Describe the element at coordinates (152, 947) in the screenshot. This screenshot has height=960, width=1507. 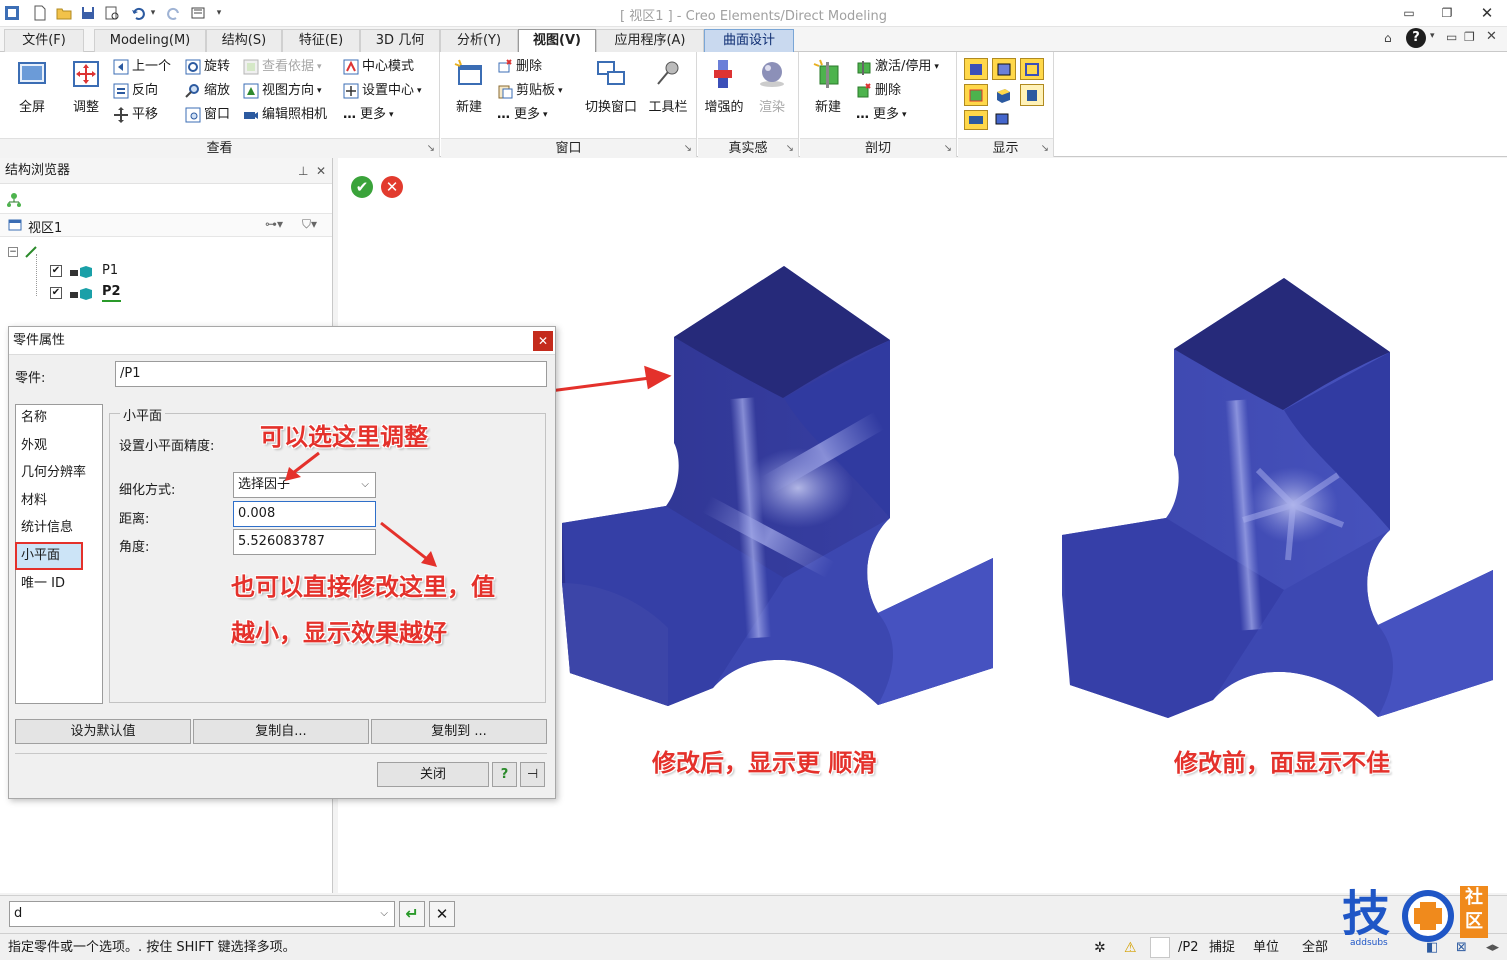
I see `status-message: 指定零件或一个选项。. 按住 SHIFT 键选择多项。` at that location.